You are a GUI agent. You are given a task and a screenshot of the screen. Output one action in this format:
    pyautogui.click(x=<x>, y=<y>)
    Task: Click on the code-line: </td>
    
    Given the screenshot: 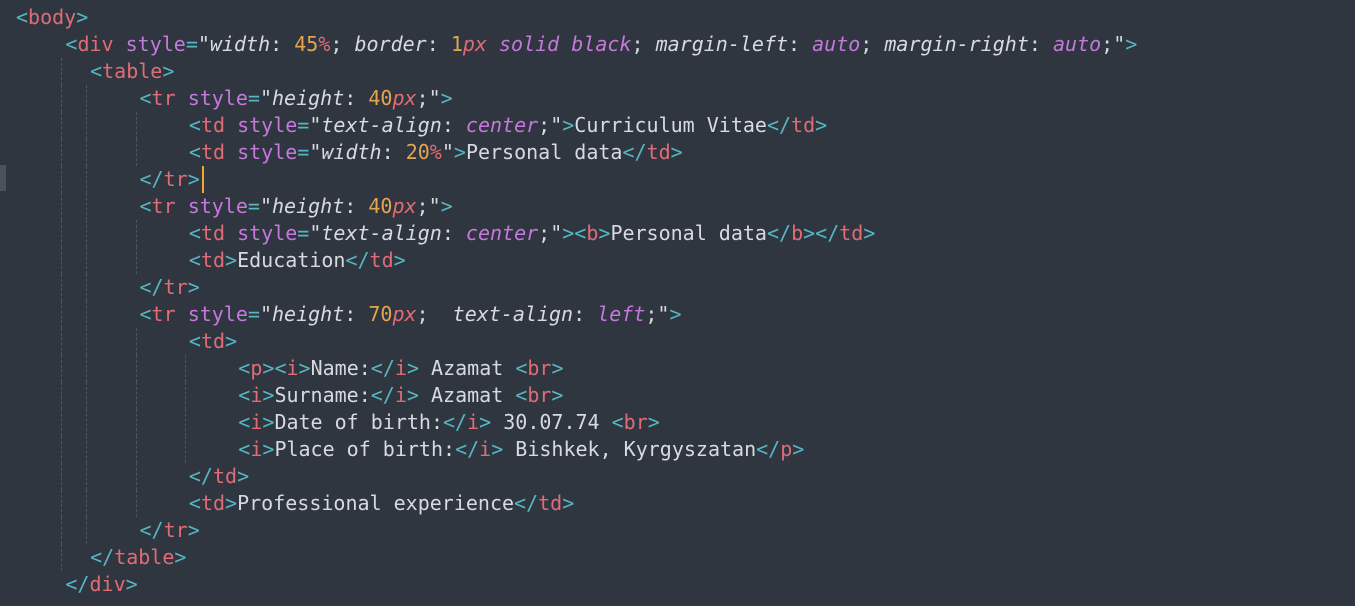 What is the action you would take?
    pyautogui.click(x=219, y=476)
    